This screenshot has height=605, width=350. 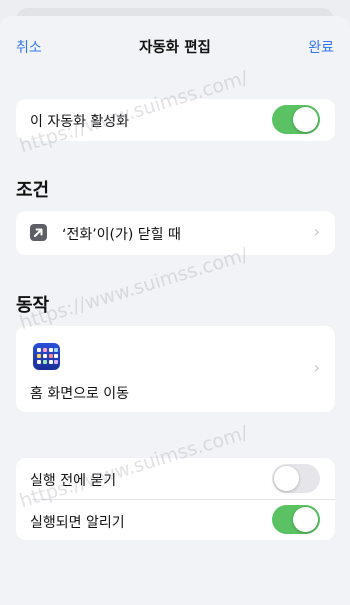 What do you see at coordinates (33, 190) in the screenshot?
I see `conditions-header: 조건` at bounding box center [33, 190].